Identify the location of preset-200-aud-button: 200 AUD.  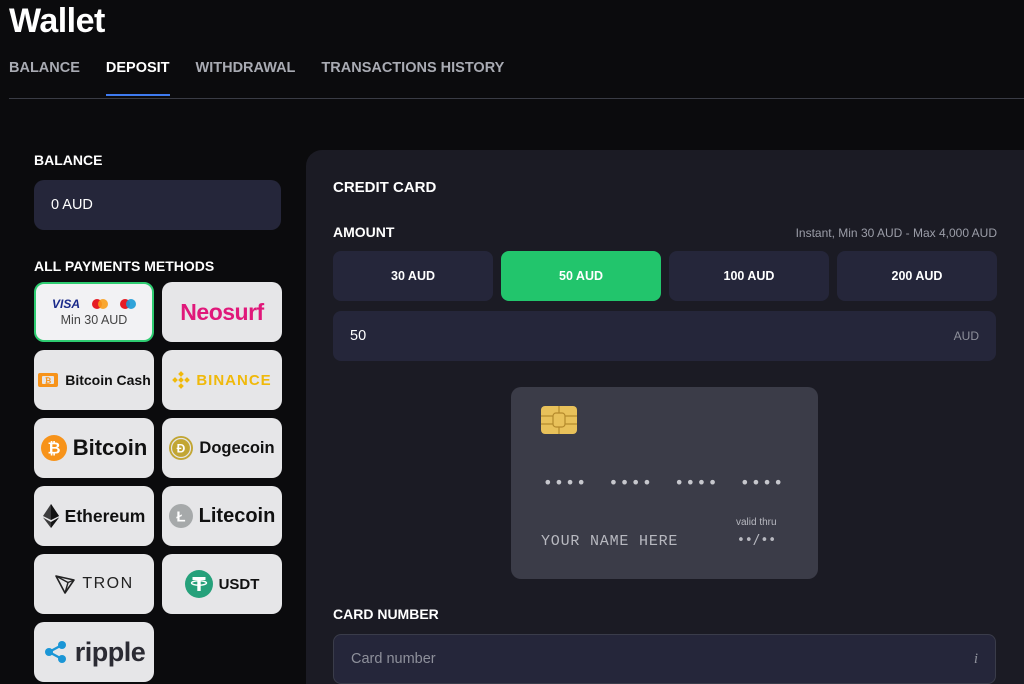
(917, 276).